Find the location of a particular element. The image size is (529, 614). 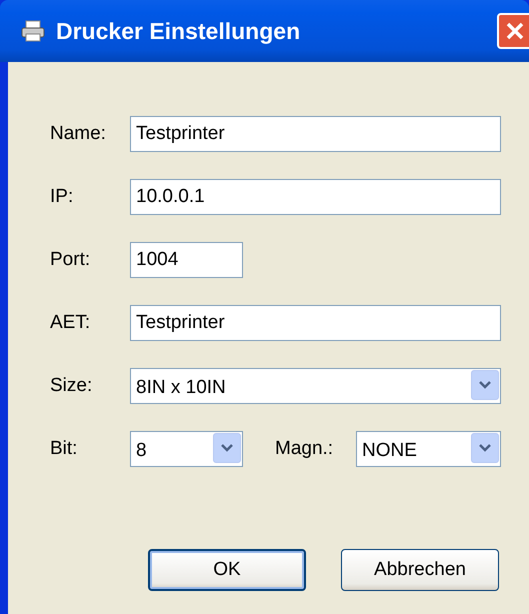

field-label: AET: is located at coordinates (71, 322).